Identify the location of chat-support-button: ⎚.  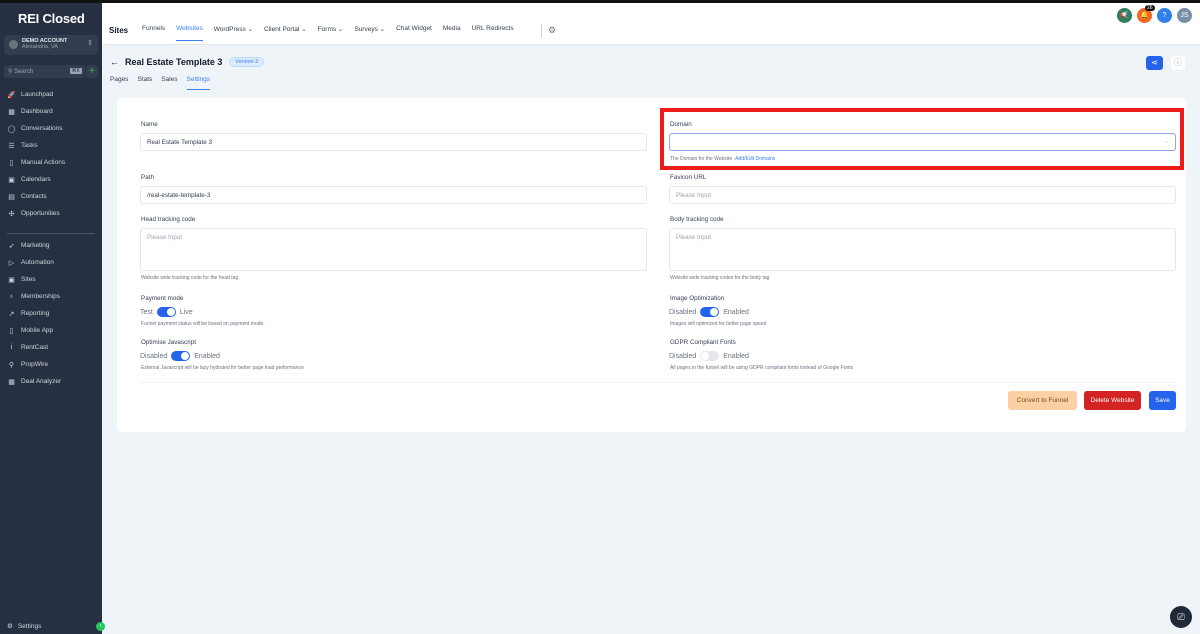
(1181, 617).